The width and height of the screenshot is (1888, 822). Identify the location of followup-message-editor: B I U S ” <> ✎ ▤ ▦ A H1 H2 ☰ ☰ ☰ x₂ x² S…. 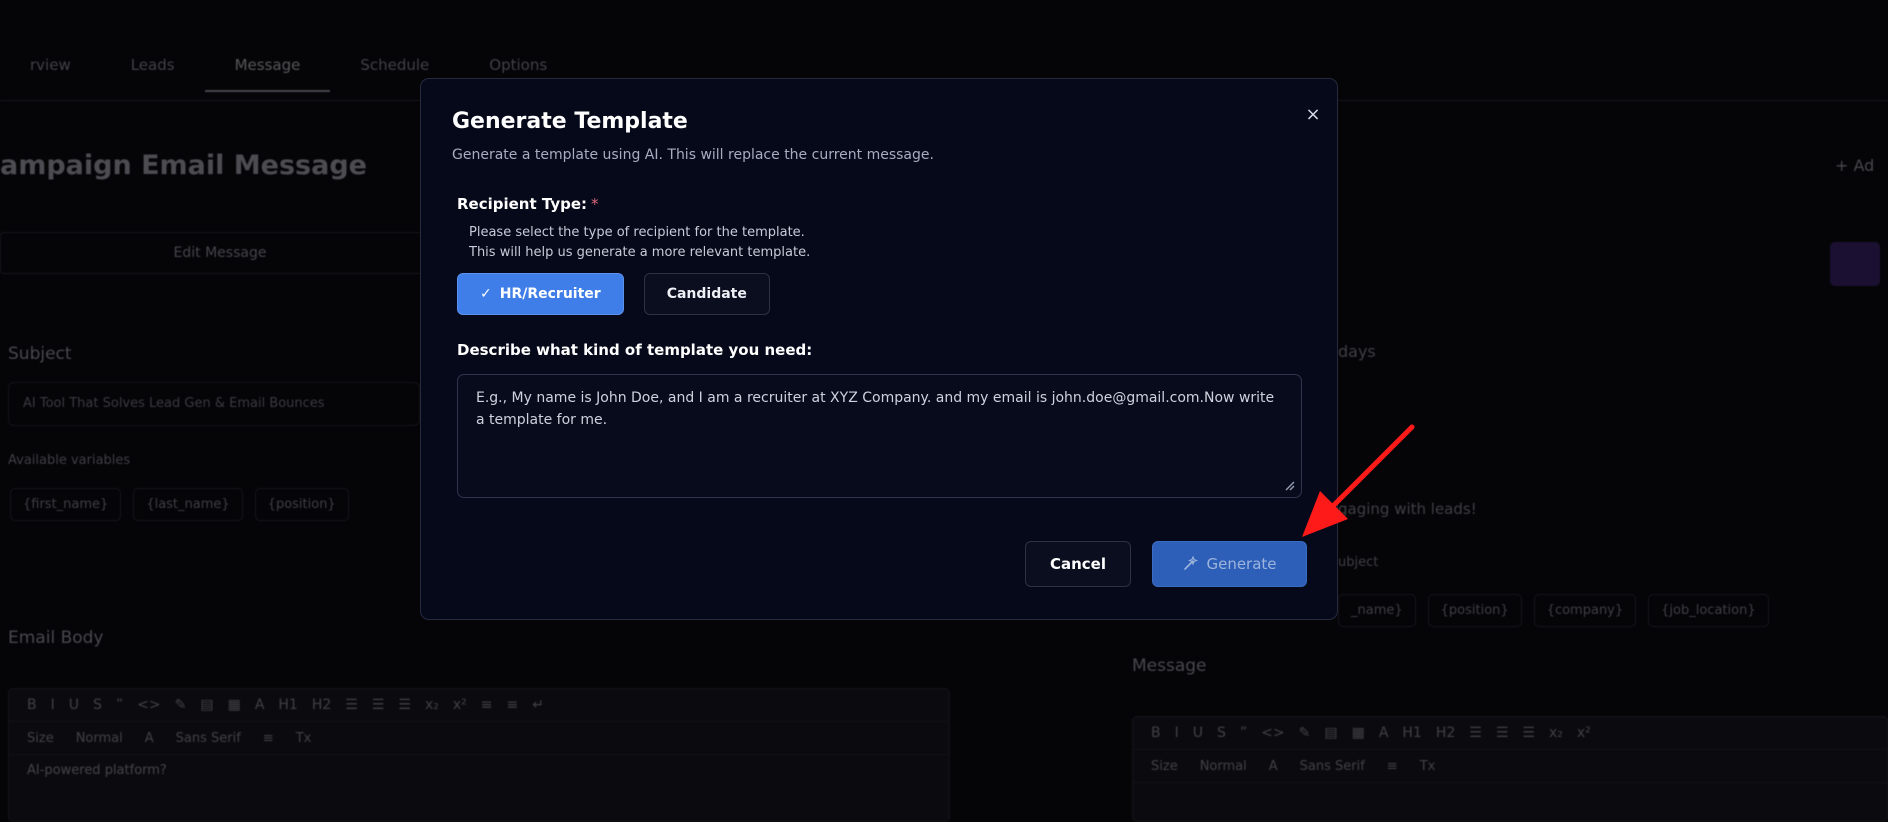
(1510, 769).